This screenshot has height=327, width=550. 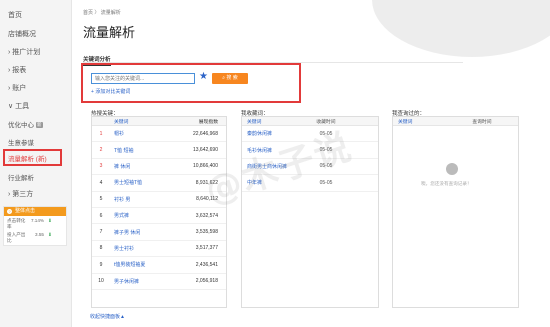 I want to click on keyword-link: T恤 短袖, so click(x=141, y=150).